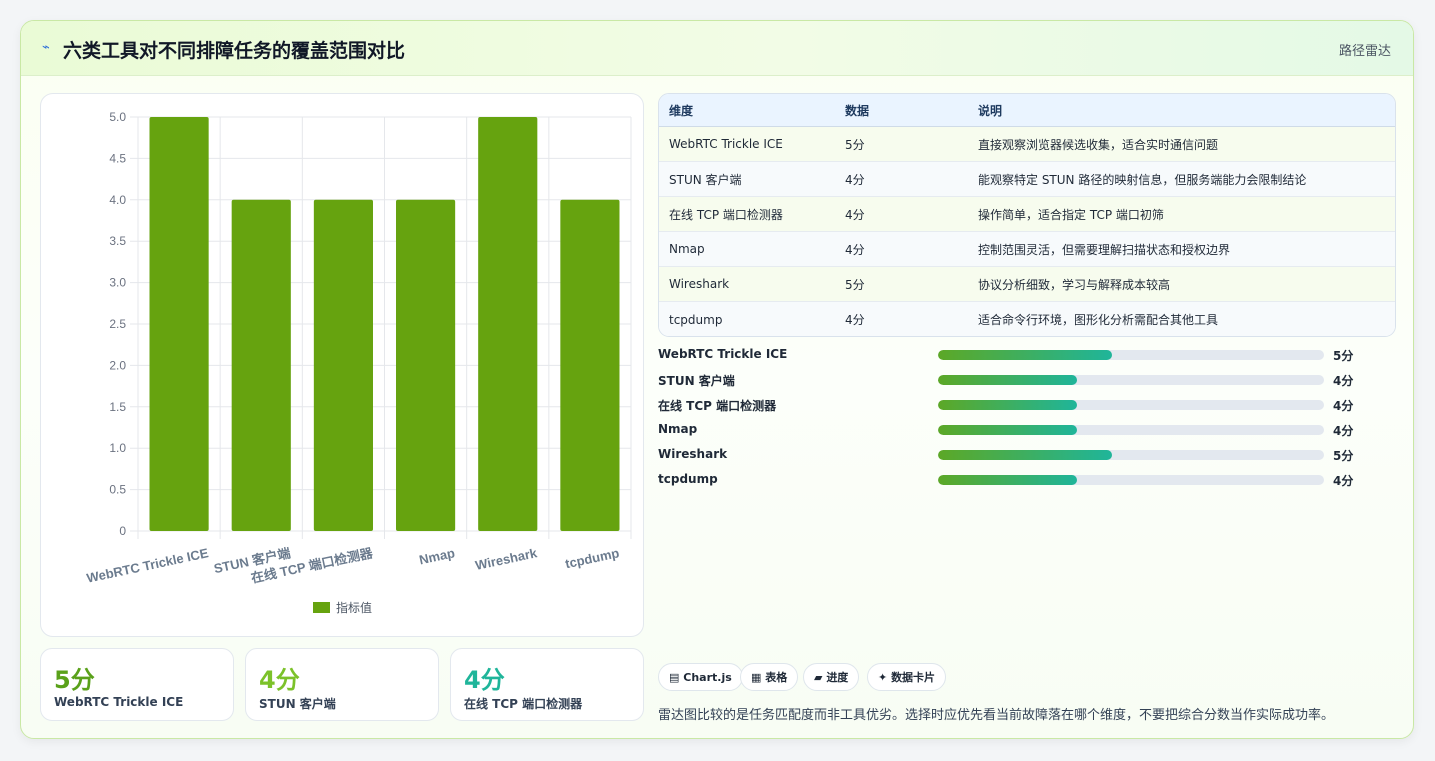 This screenshot has width=1435, height=761. What do you see at coordinates (883, 677) in the screenshot?
I see `card-icon: ✦` at bounding box center [883, 677].